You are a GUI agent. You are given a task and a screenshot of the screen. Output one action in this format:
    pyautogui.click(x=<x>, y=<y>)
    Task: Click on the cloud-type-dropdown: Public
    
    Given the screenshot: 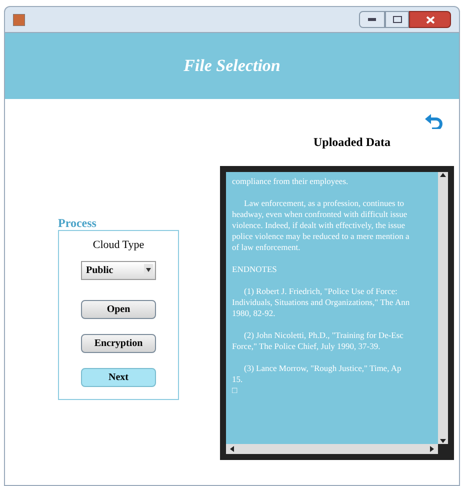 What is the action you would take?
    pyautogui.click(x=118, y=270)
    